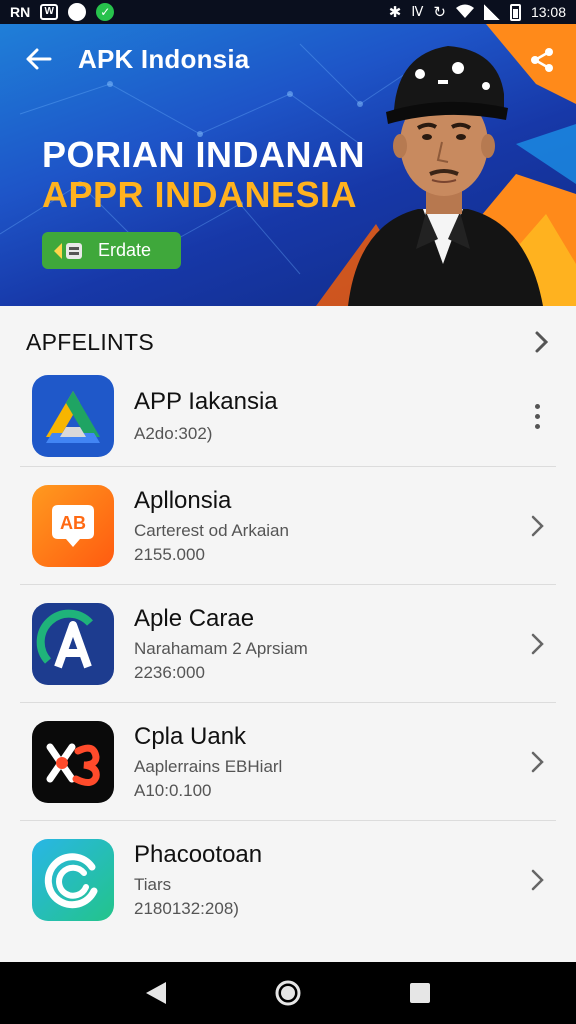 The image size is (576, 1024). I want to click on app-name: APP Iakansia, so click(206, 401).